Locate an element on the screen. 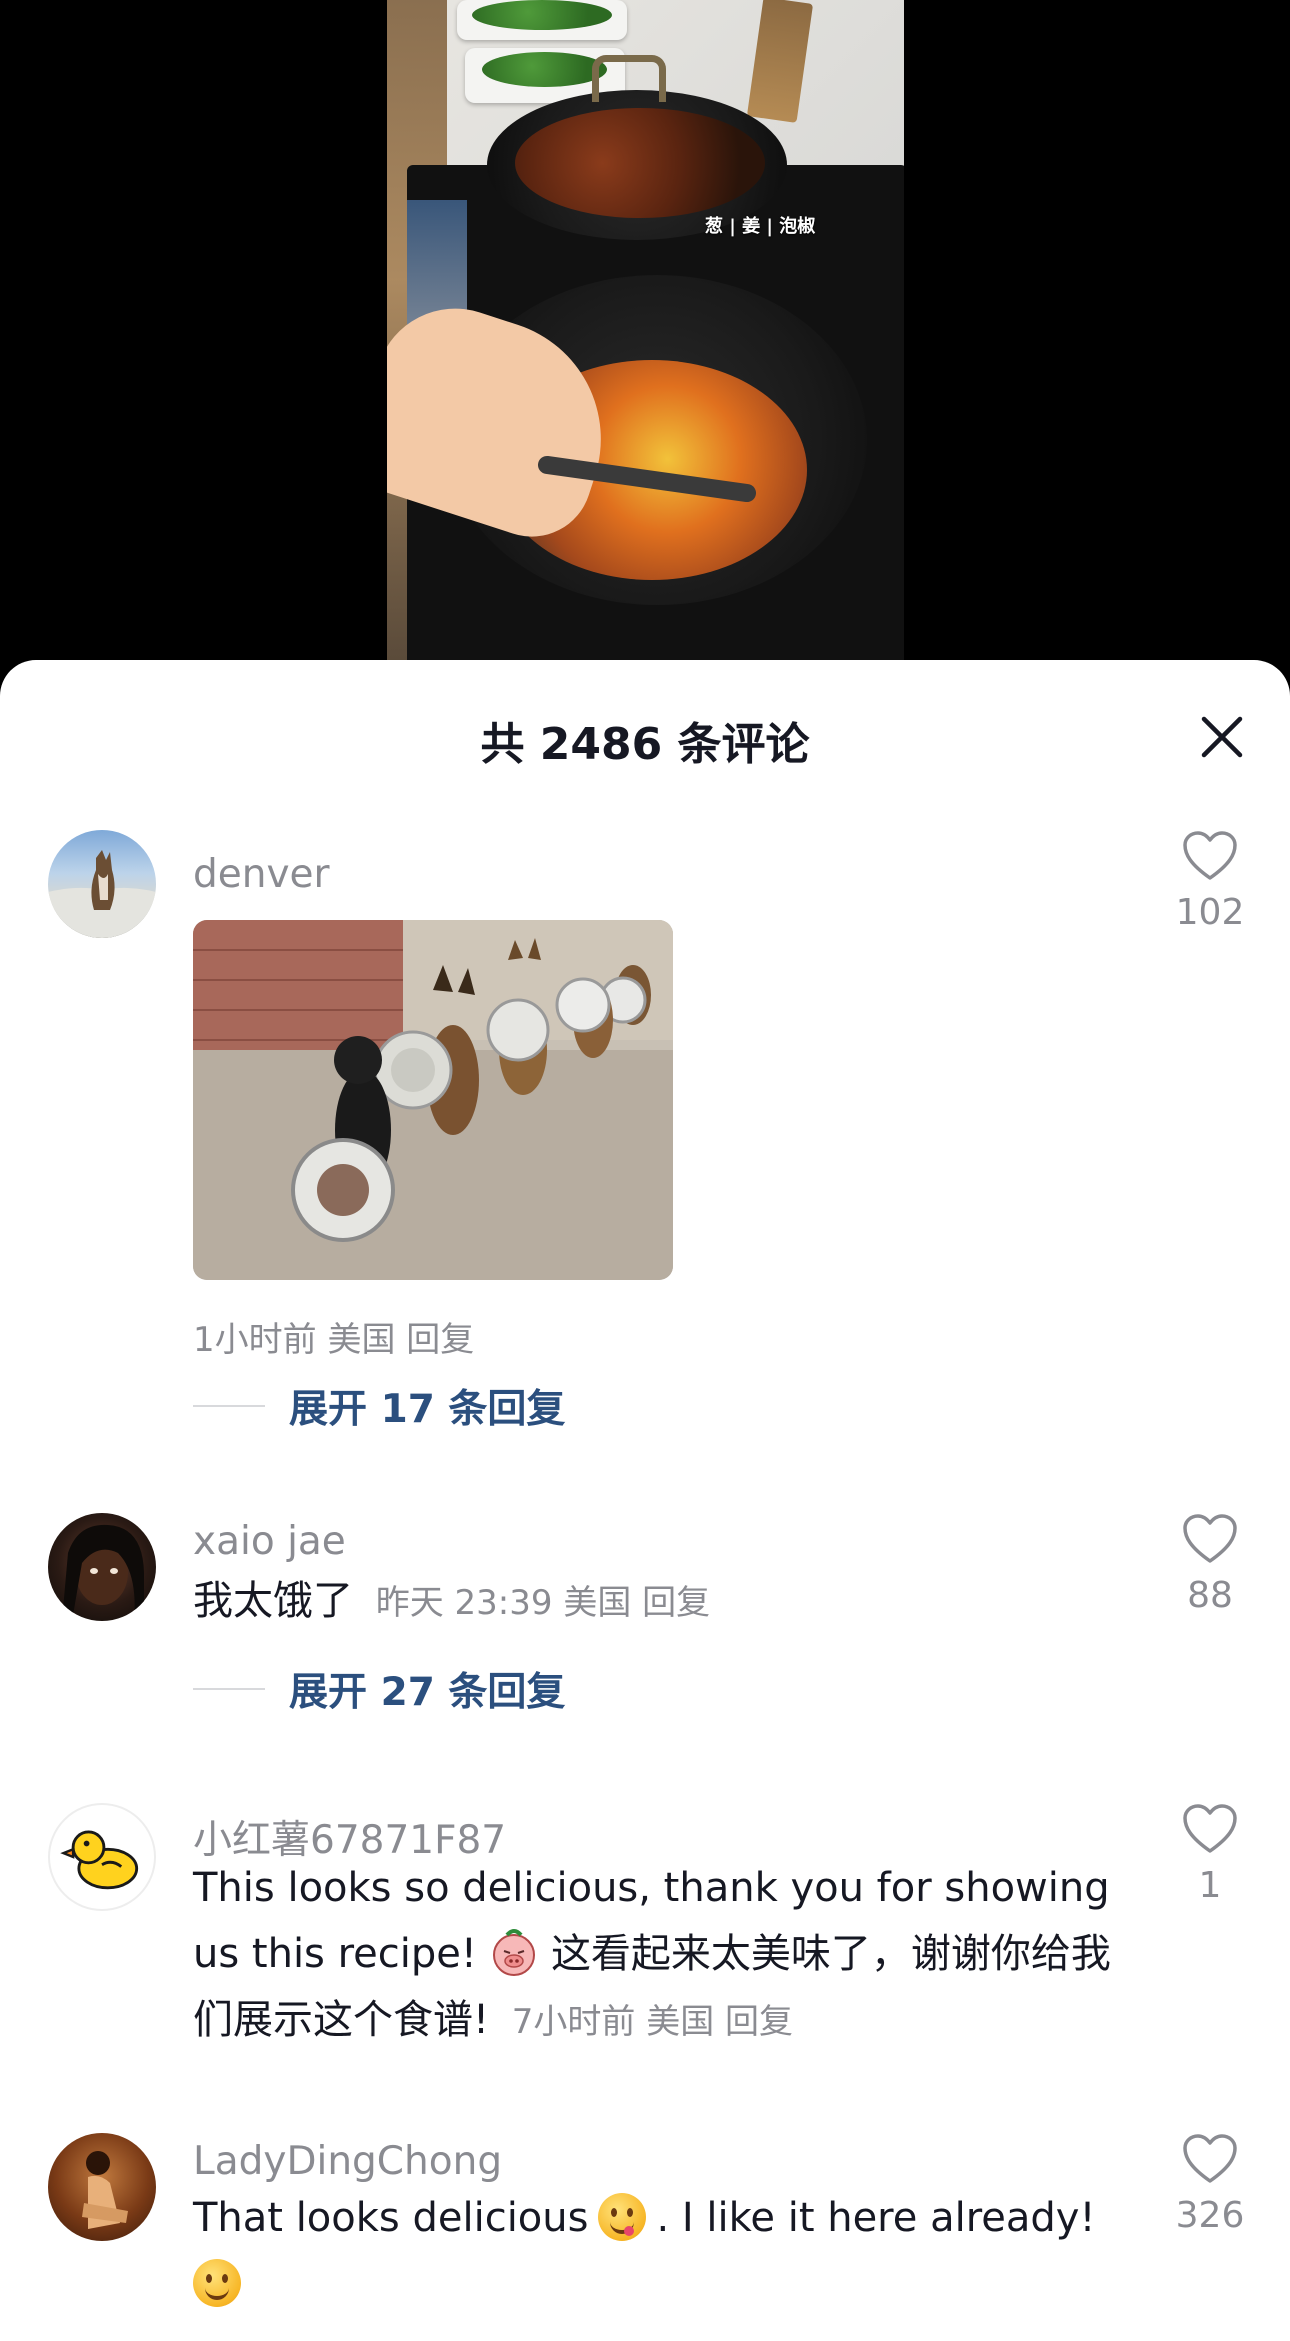 Image resolution: width=1290 pixels, height=2341 pixels. comment-meta: 7小时前 美国 回复 is located at coordinates (652, 2022).